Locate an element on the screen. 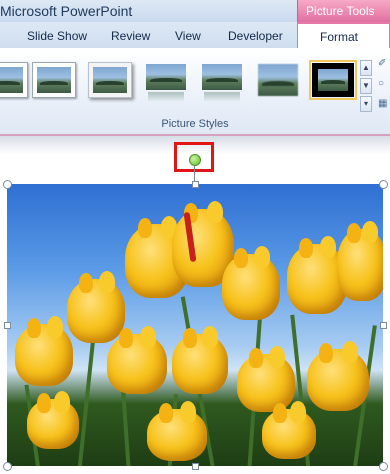 The height and width of the screenshot is (474, 390). resize-handle-top-right is located at coordinates (383, 184).